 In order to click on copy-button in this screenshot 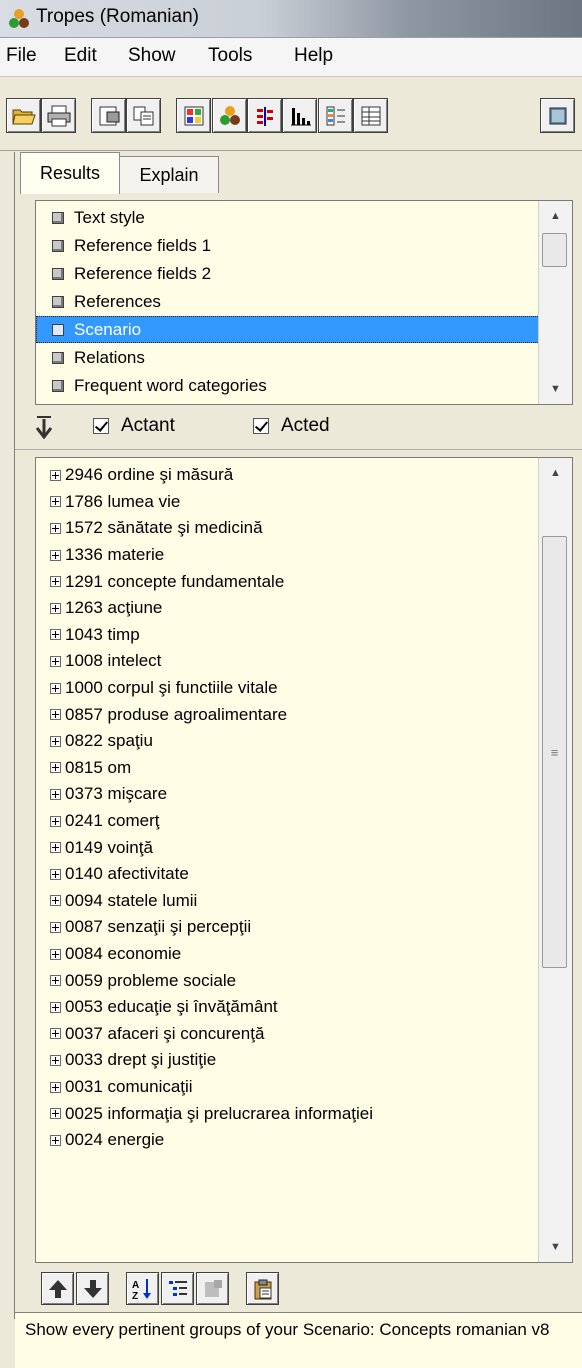, I will do `click(143, 115)`.